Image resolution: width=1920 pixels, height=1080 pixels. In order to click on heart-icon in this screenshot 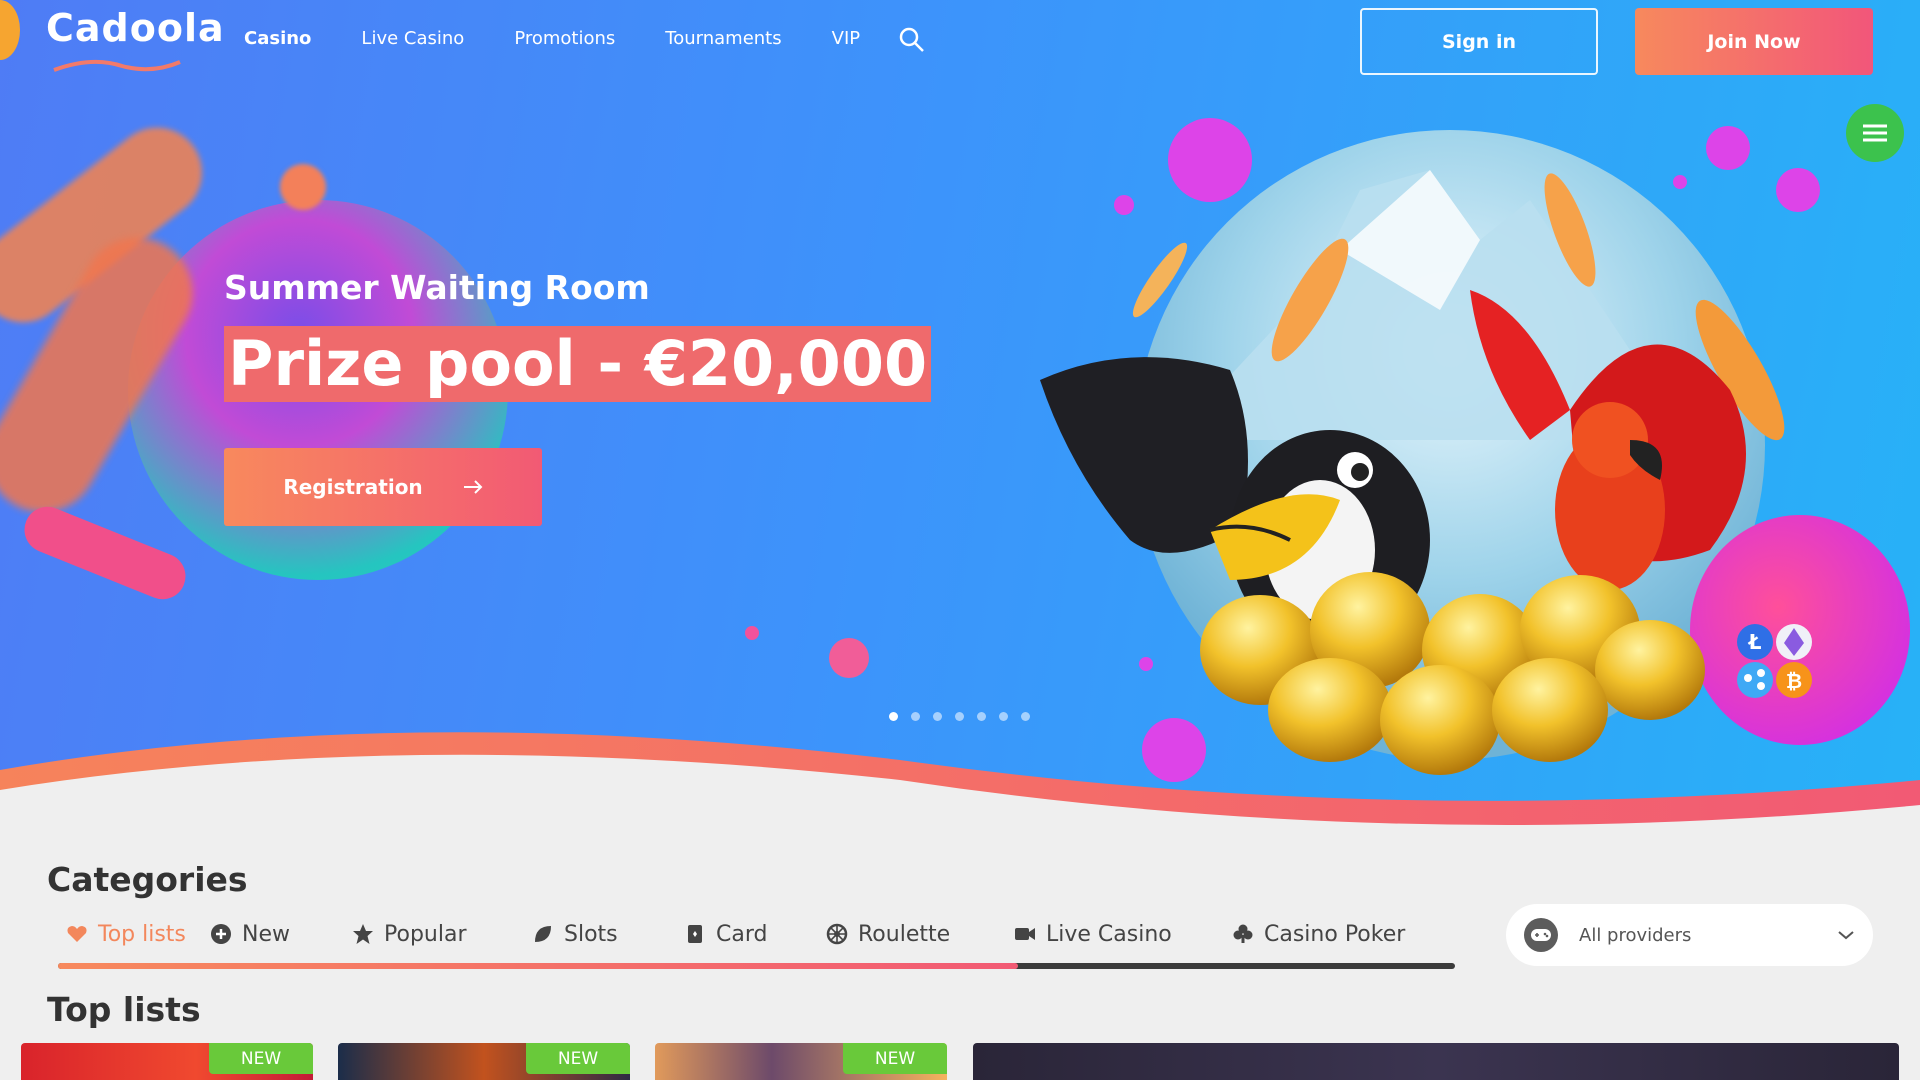, I will do `click(77, 934)`.